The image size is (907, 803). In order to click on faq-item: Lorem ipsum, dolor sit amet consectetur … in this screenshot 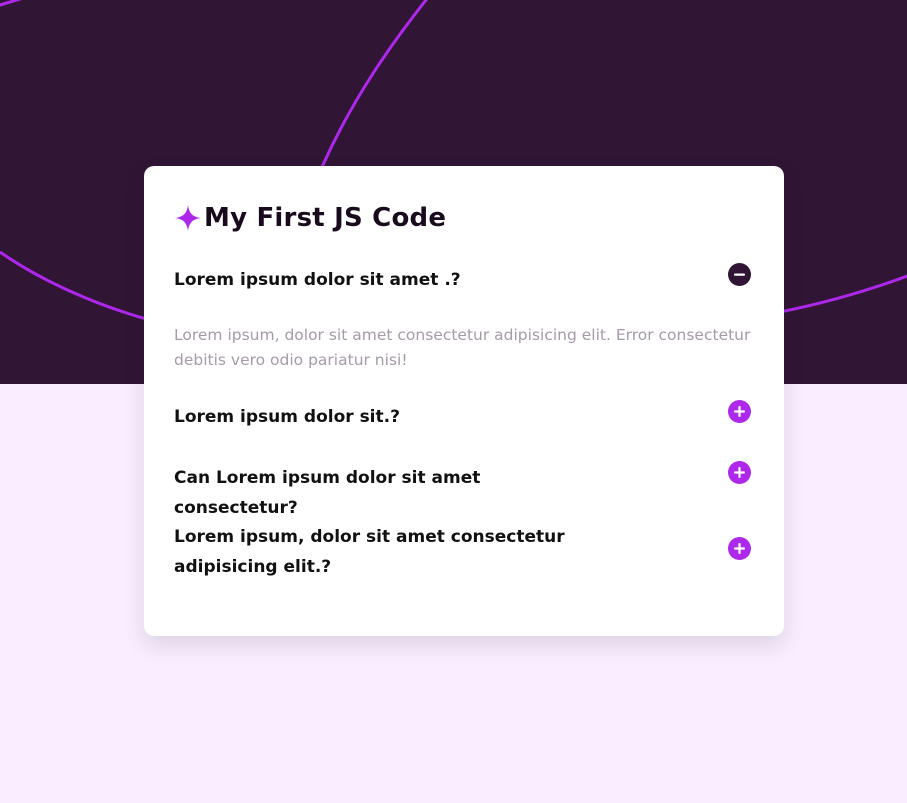, I will do `click(463, 554)`.